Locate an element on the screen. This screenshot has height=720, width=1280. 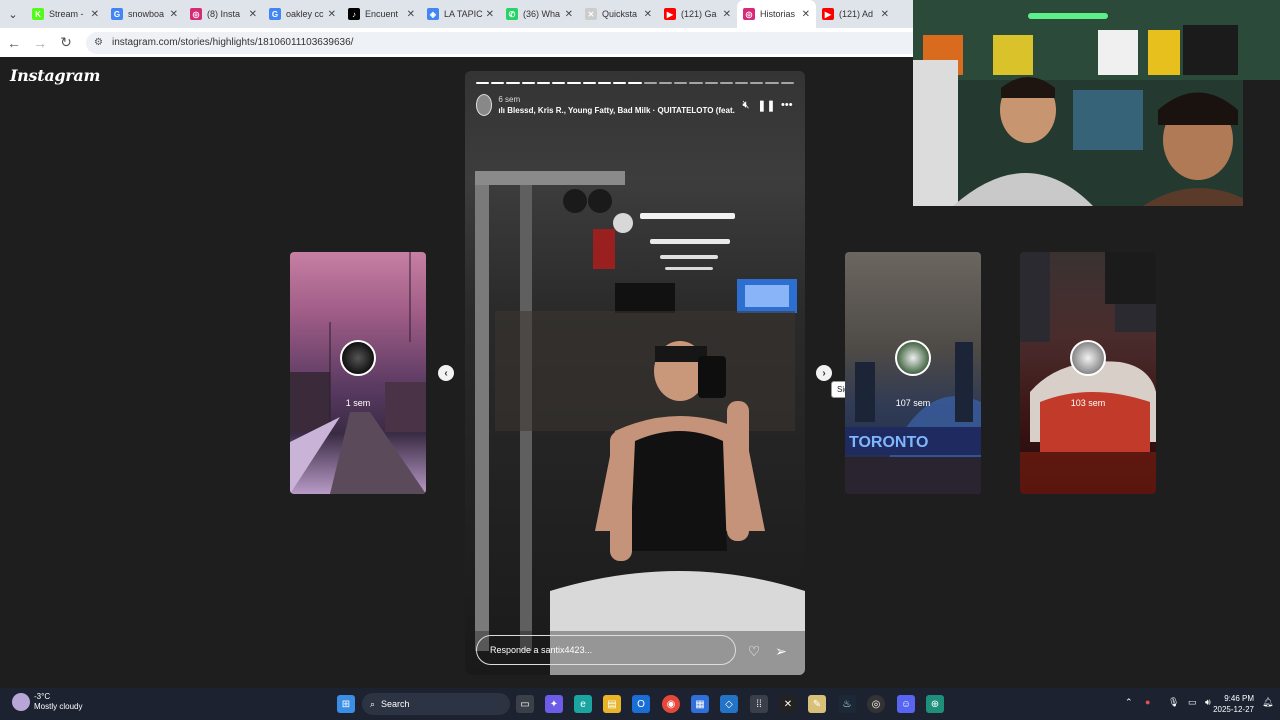
tab-title: snowboa is located at coordinates (146, 14).